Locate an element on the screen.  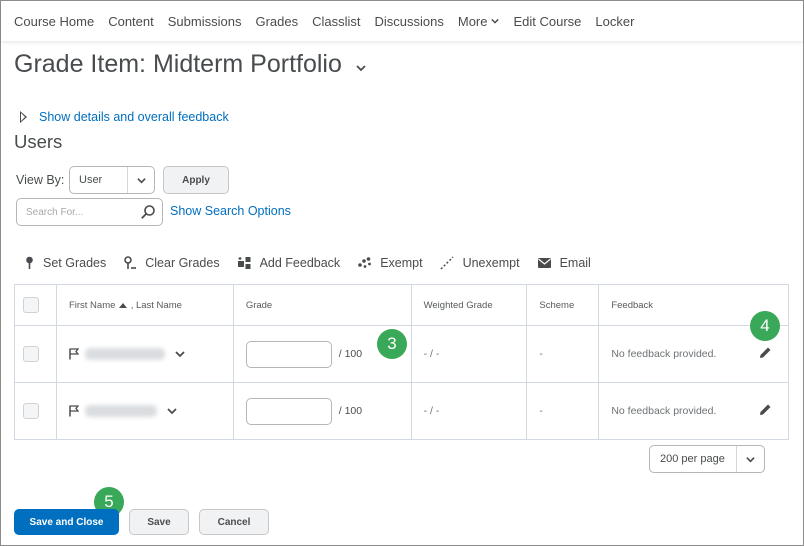
nav-more: More is located at coordinates (479, 21).